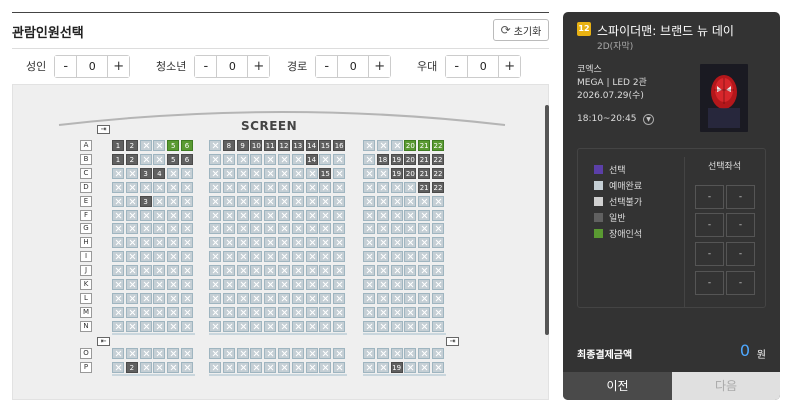 This screenshot has height=419, width=800. What do you see at coordinates (242, 145) in the screenshot?
I see `seat: 9` at bounding box center [242, 145].